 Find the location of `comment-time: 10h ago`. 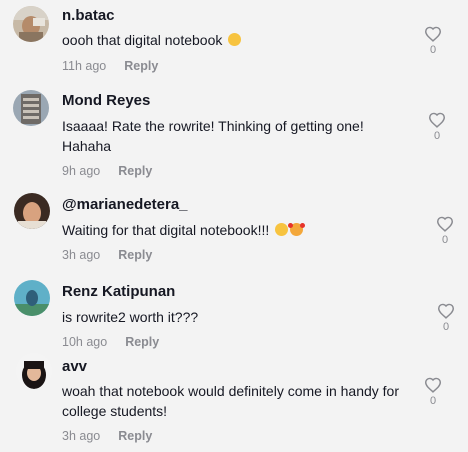

comment-time: 10h ago is located at coordinates (85, 342).